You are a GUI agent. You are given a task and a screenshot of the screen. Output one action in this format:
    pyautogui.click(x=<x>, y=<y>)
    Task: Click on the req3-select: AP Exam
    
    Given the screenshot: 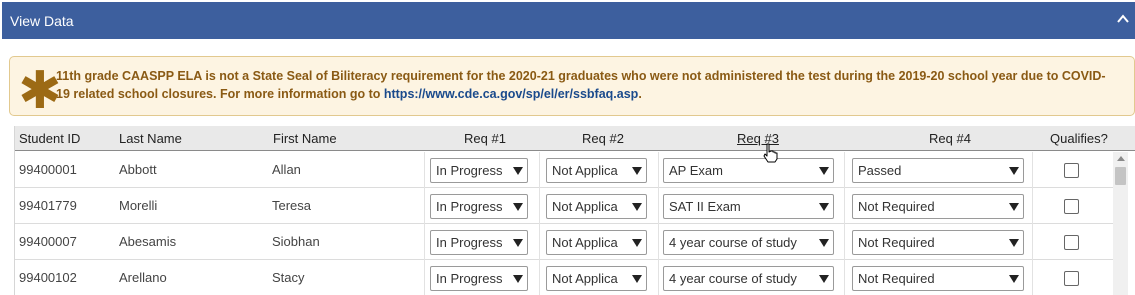 What is the action you would take?
    pyautogui.click(x=748, y=170)
    